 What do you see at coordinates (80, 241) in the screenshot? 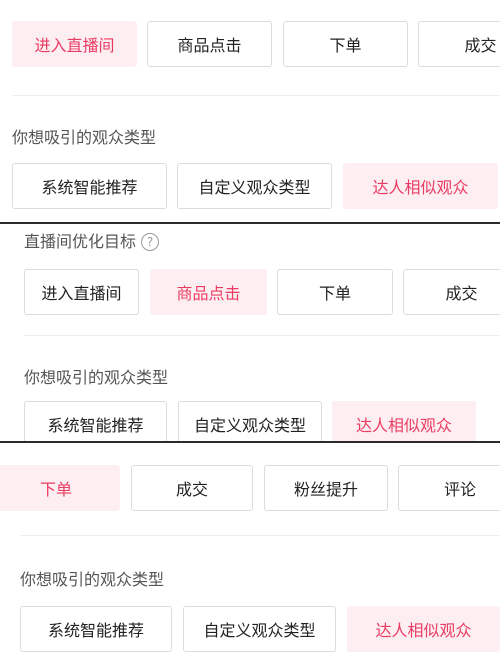
I see `goal-section-title-text: 直播间优化目标` at bounding box center [80, 241].